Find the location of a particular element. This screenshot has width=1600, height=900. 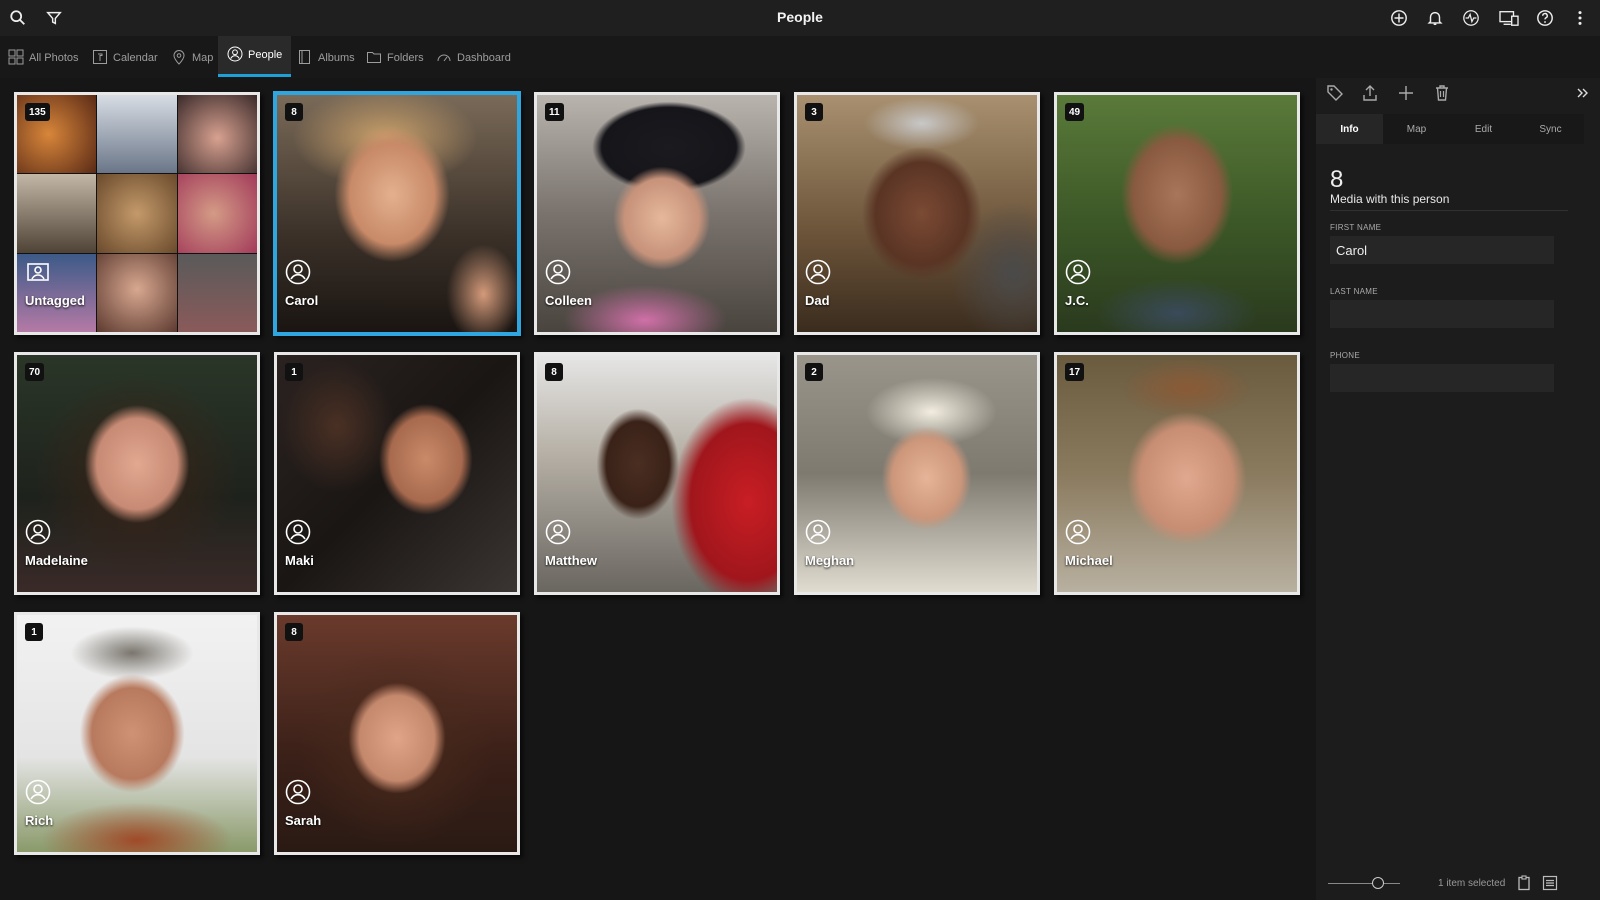

person-tile-untagged: 135 Untagged is located at coordinates (137, 213).